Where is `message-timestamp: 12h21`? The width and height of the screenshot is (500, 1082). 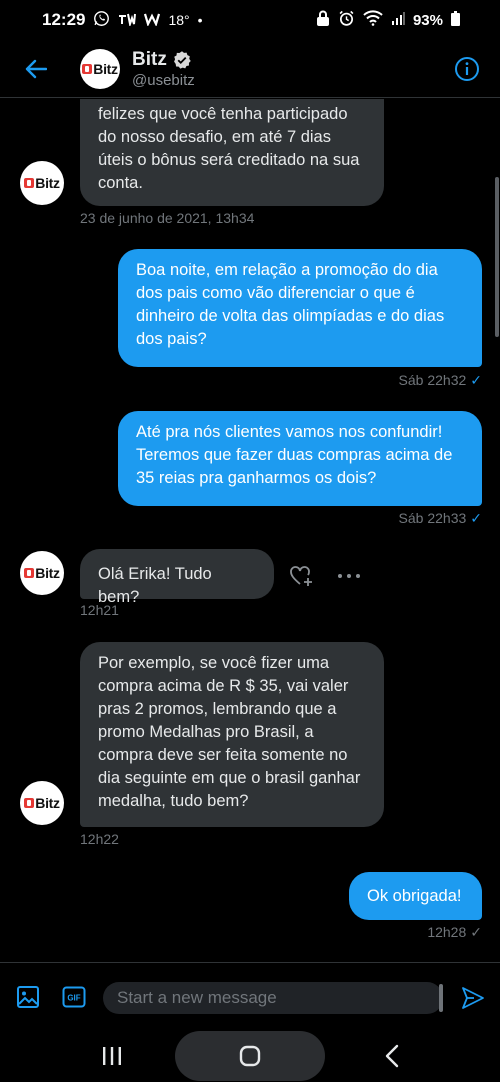
message-timestamp: 12h21 is located at coordinates (99, 610).